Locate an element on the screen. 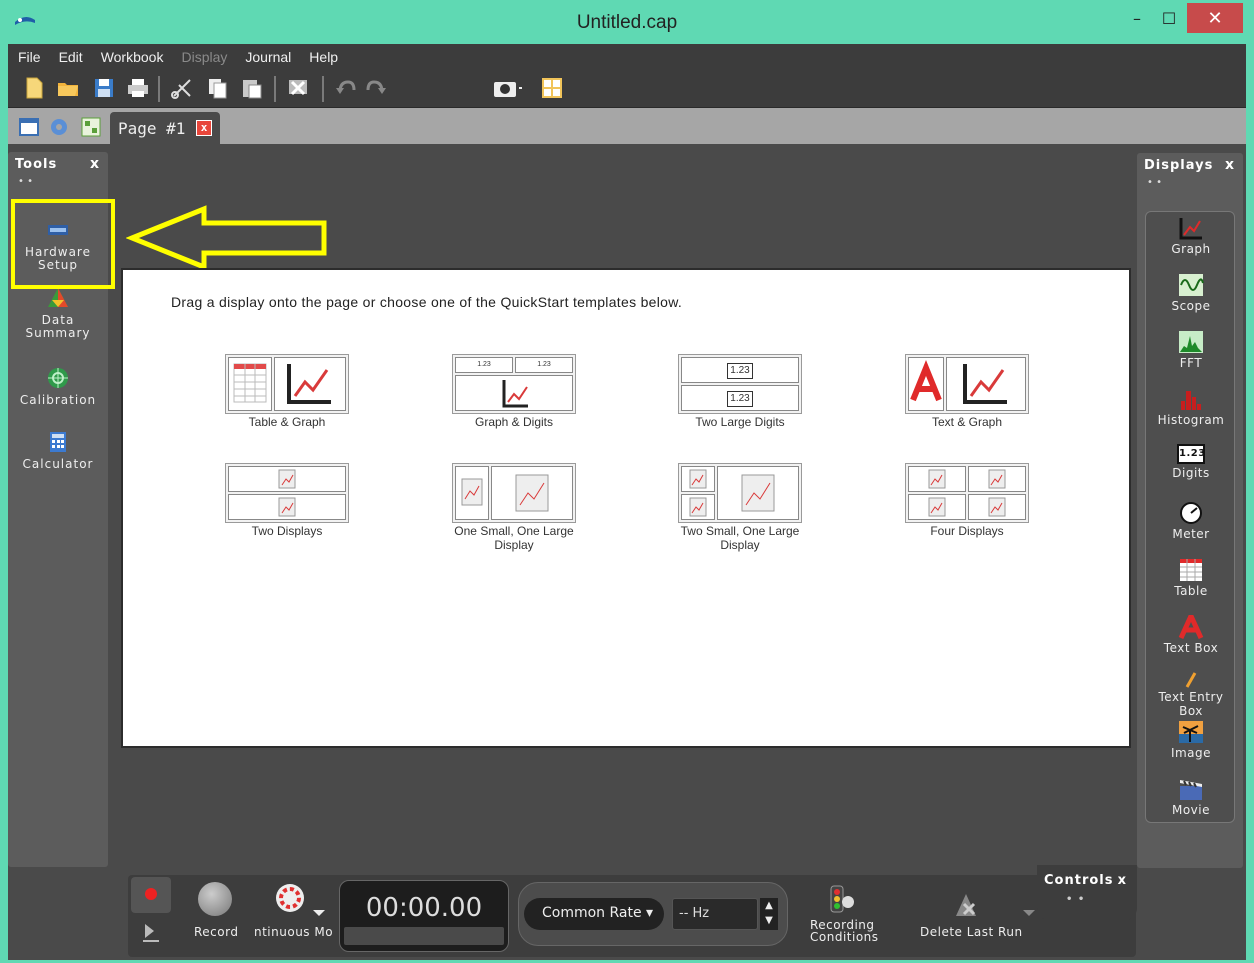  tool-data-summary: Data Summary is located at coordinates (58, 313).